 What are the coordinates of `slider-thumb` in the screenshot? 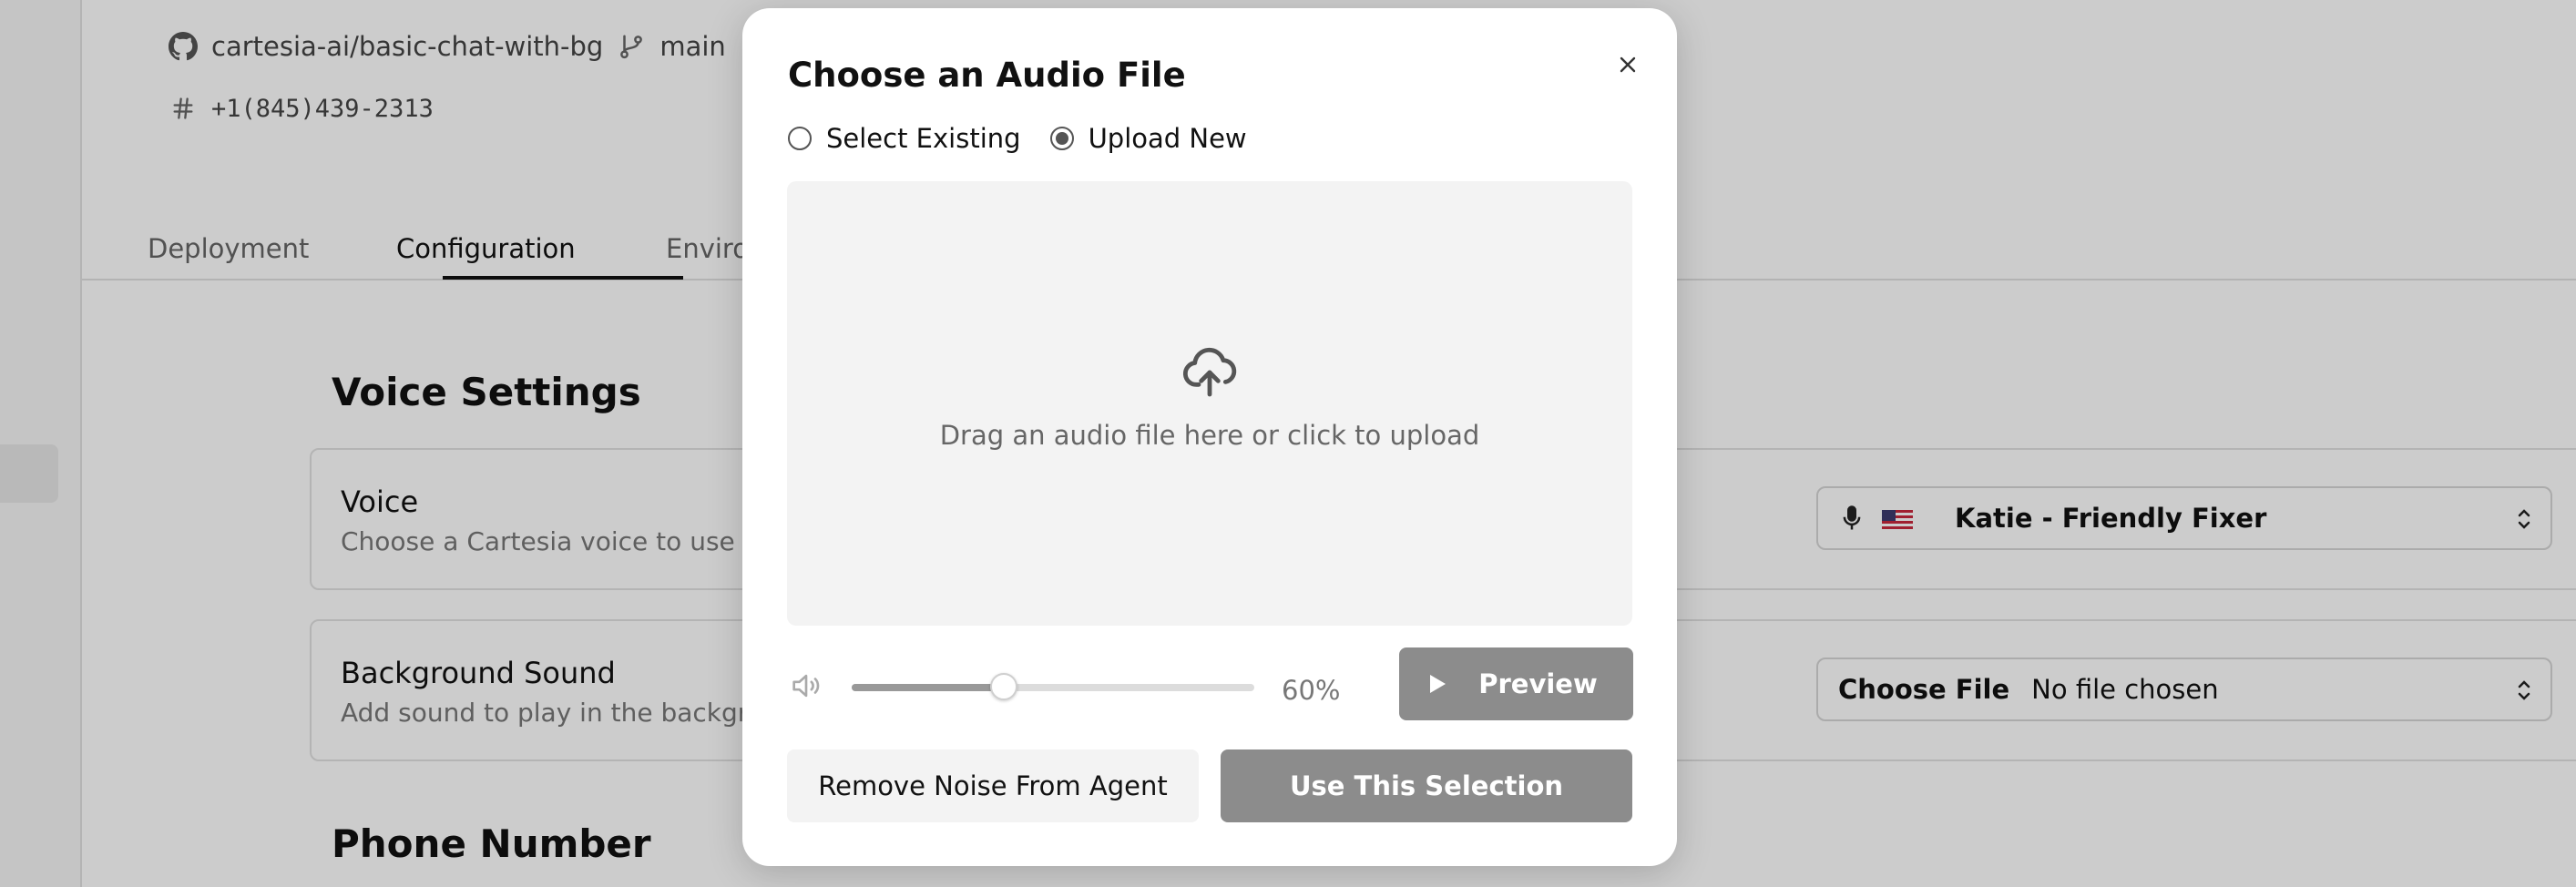 It's located at (1004, 686).